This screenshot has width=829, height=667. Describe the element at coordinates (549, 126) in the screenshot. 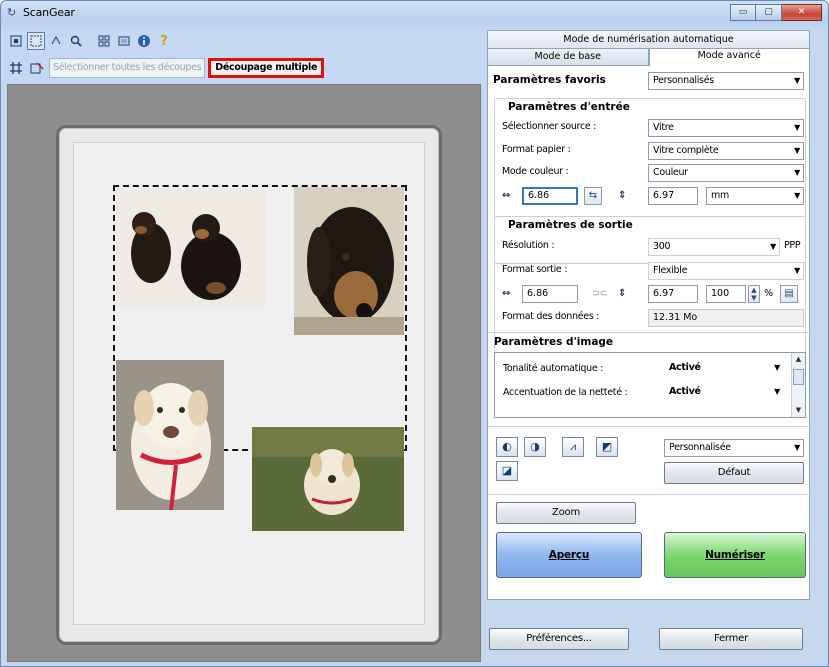

I see `source-label: Sélectionner source :` at that location.